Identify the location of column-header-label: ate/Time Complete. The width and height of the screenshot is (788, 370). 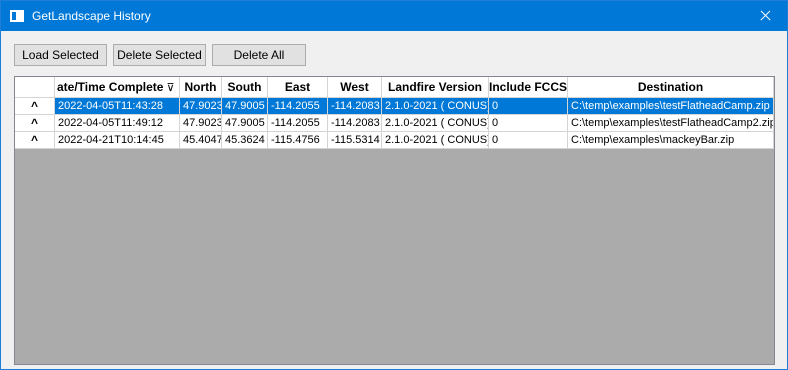
(110, 87).